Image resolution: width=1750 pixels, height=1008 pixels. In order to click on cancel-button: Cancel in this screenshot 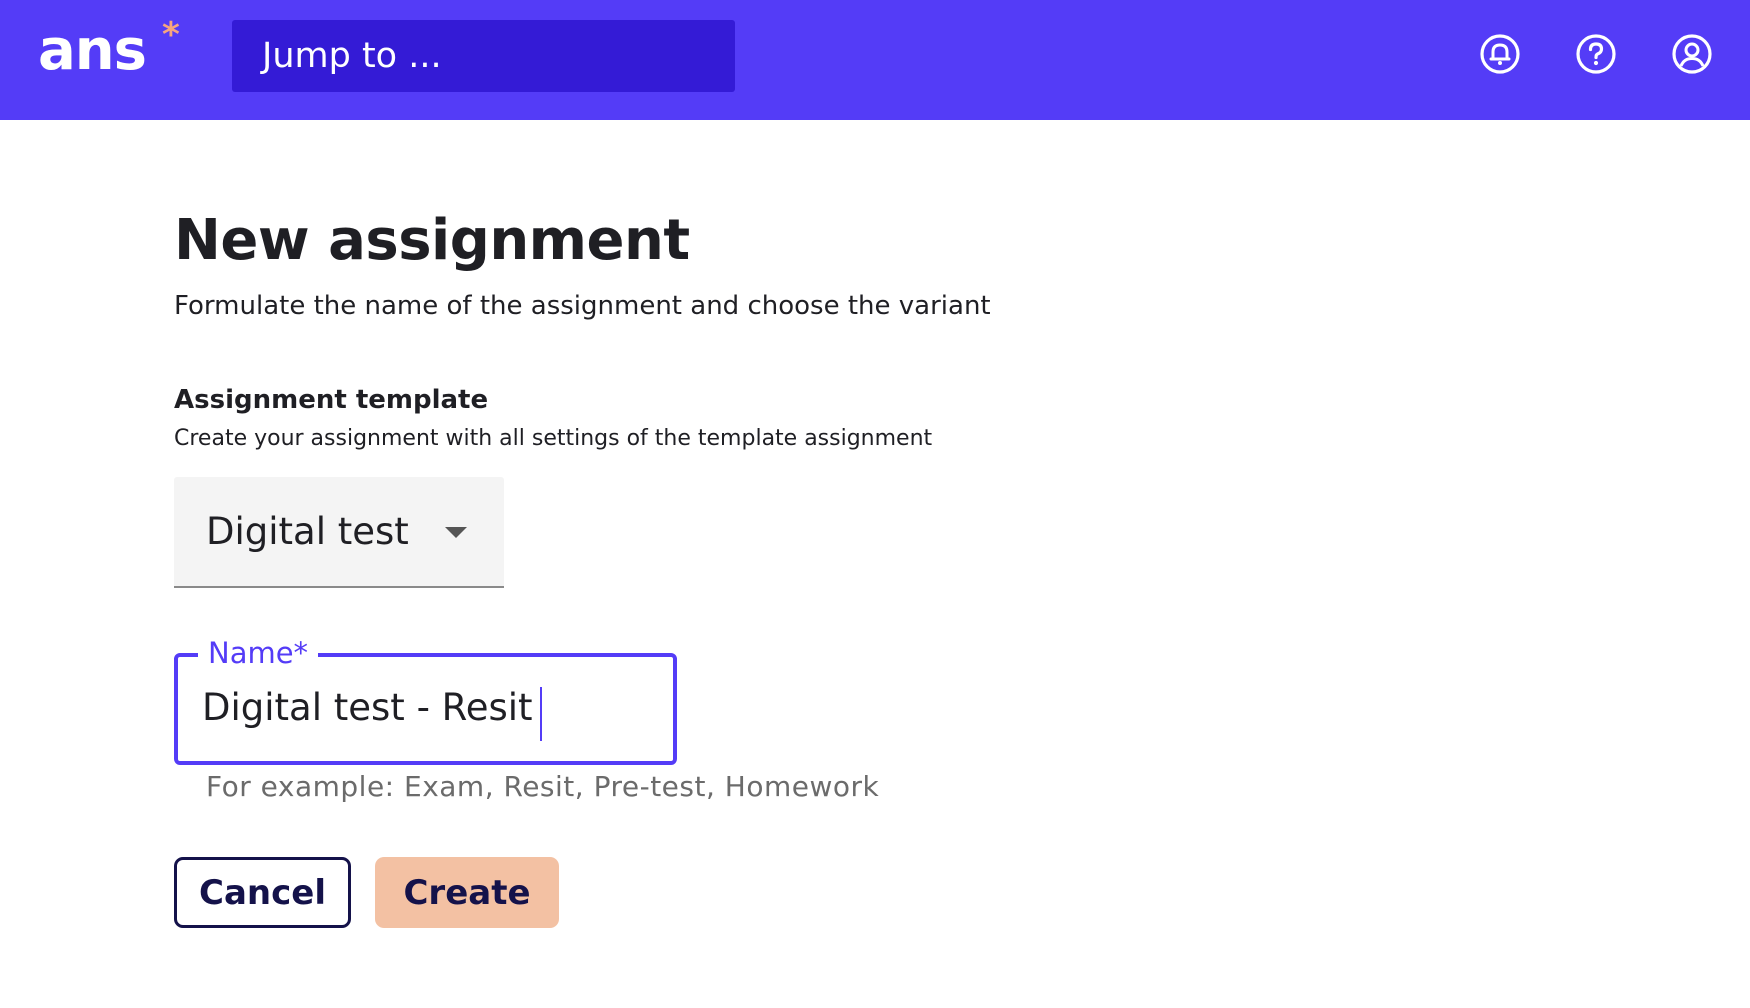, I will do `click(262, 892)`.